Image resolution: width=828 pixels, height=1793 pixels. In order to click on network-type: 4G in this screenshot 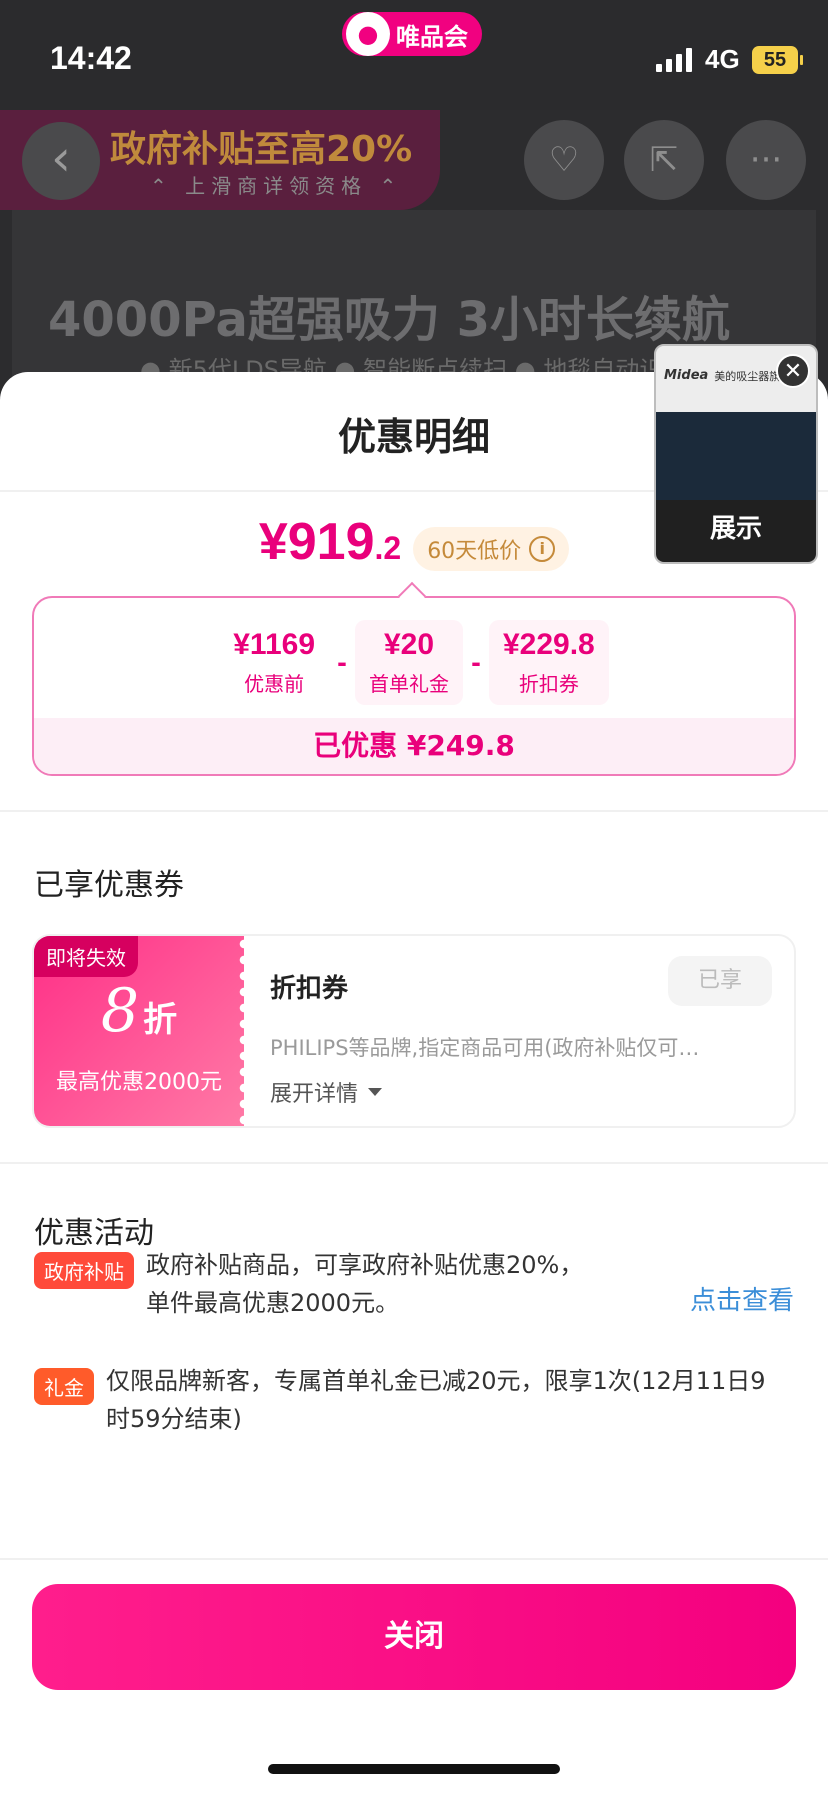, I will do `click(722, 59)`.